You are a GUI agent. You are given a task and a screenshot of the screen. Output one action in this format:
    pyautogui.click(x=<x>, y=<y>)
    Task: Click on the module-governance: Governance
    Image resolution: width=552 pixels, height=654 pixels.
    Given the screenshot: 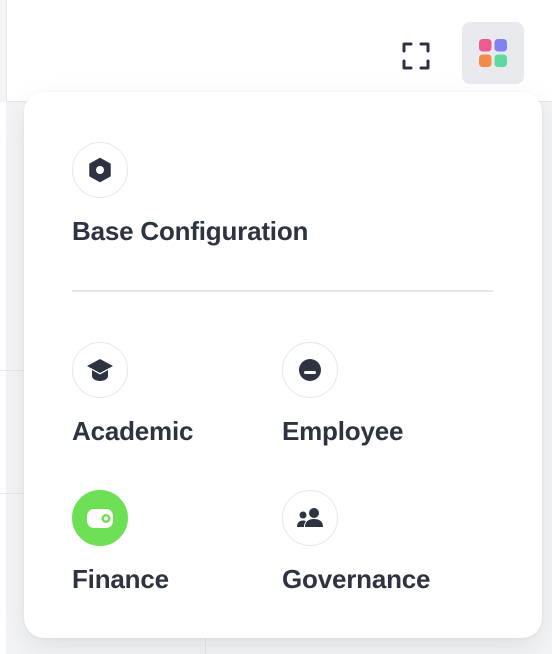 What is the action you would take?
    pyautogui.click(x=356, y=542)
    